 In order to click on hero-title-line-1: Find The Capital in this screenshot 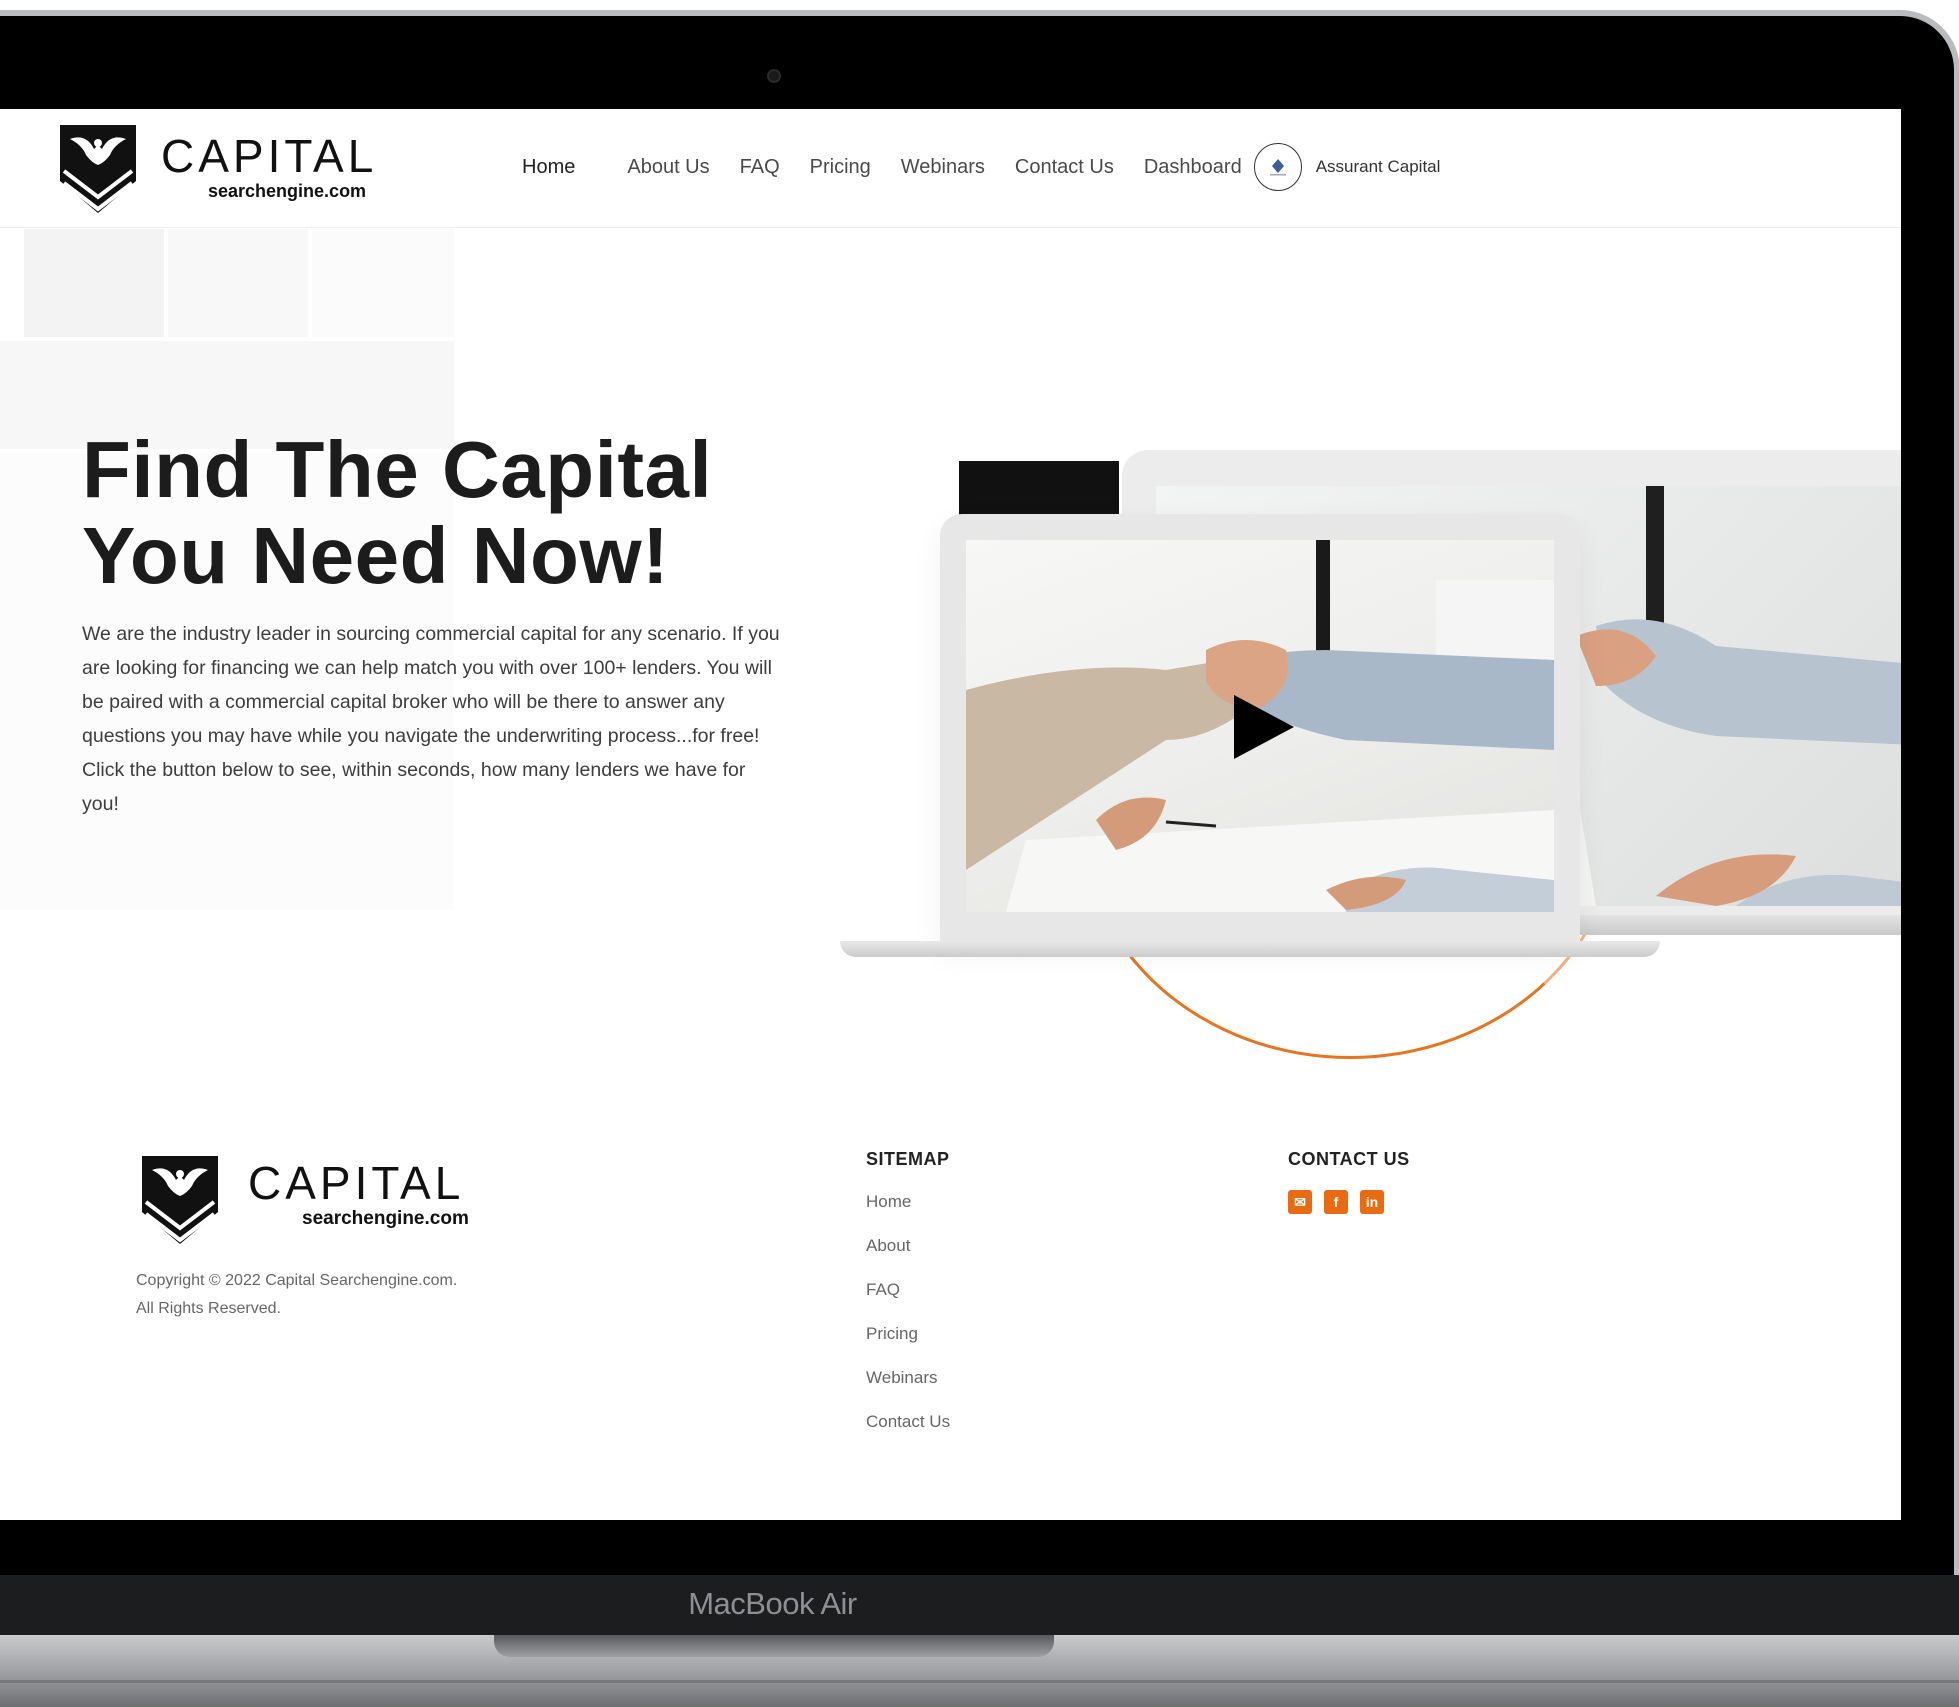, I will do `click(397, 469)`.